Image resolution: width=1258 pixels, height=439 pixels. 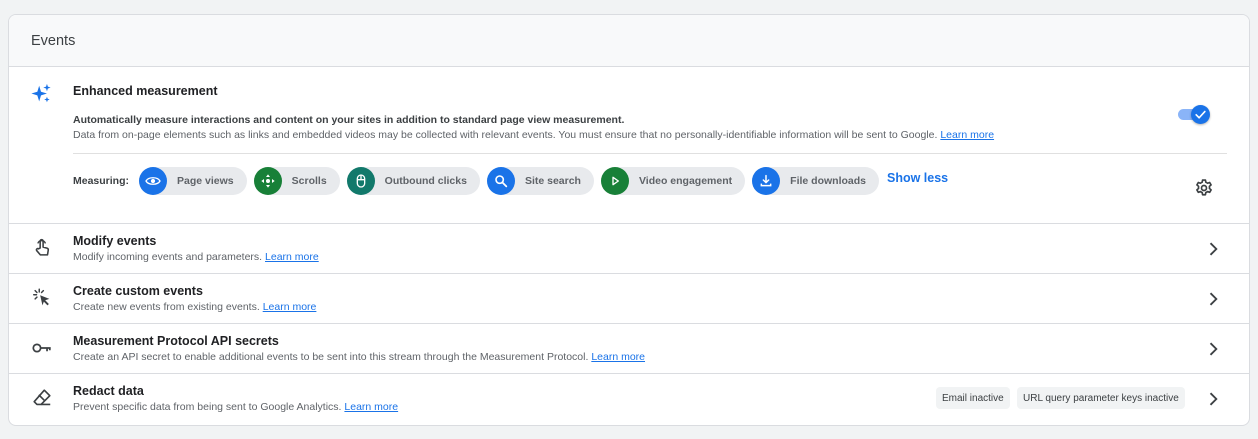 I want to click on description-text: Modify incoming events and parameters., so click(x=168, y=257).